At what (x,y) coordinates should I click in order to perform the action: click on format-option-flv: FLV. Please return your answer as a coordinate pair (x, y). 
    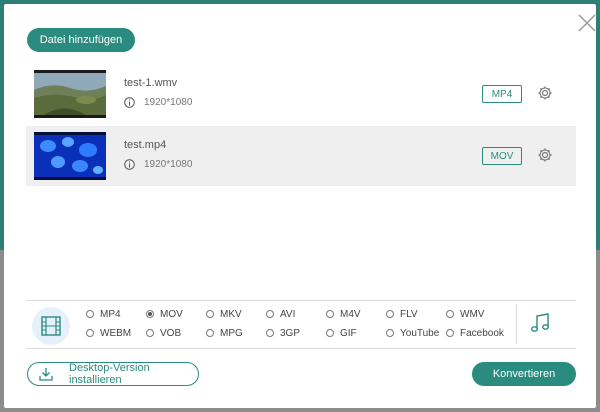
    Looking at the image, I should click on (402, 314).